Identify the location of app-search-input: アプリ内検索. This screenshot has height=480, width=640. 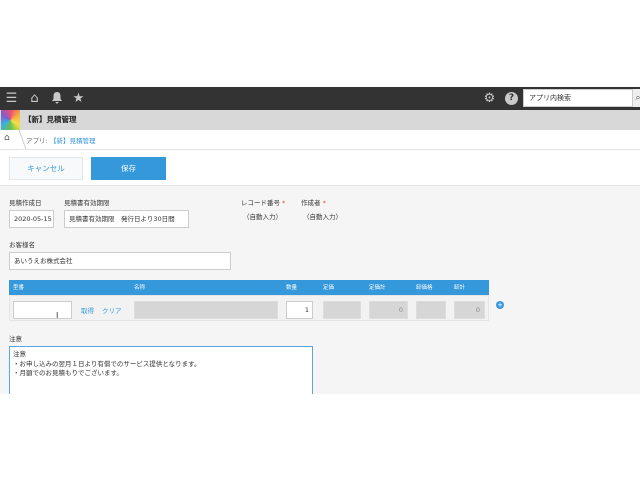
(578, 98).